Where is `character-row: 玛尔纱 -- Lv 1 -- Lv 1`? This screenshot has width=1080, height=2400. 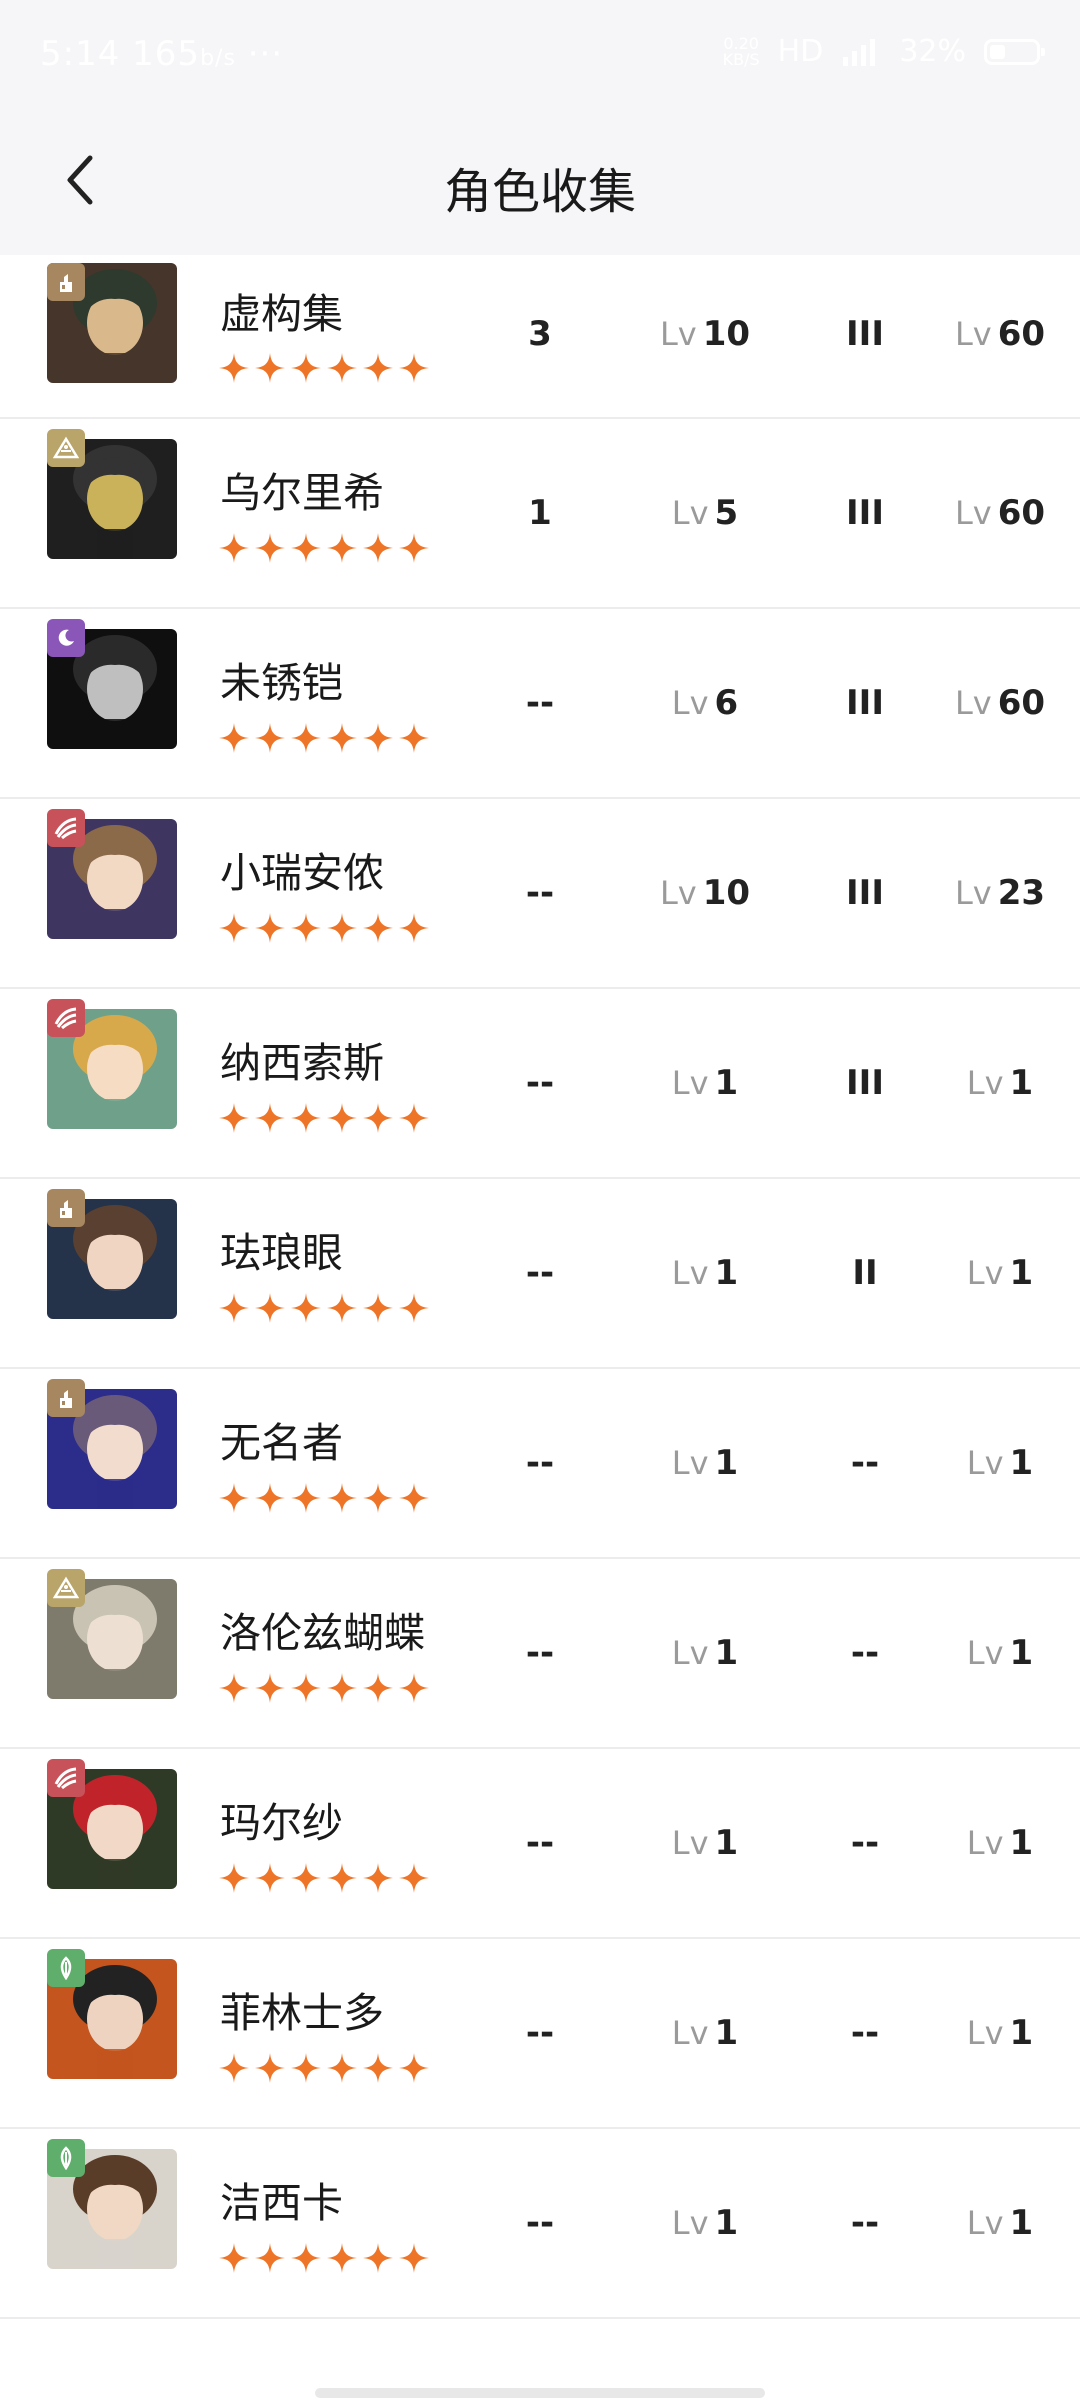 character-row: 玛尔纱 -- Lv 1 -- Lv 1 is located at coordinates (540, 1844).